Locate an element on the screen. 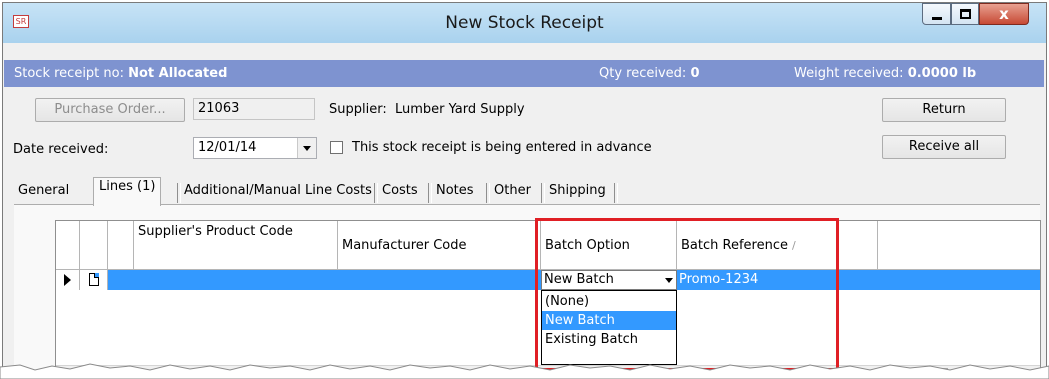 This screenshot has width=1049, height=379. tab-additional-line-costs: Additional/Manual Line Costs is located at coordinates (278, 193).